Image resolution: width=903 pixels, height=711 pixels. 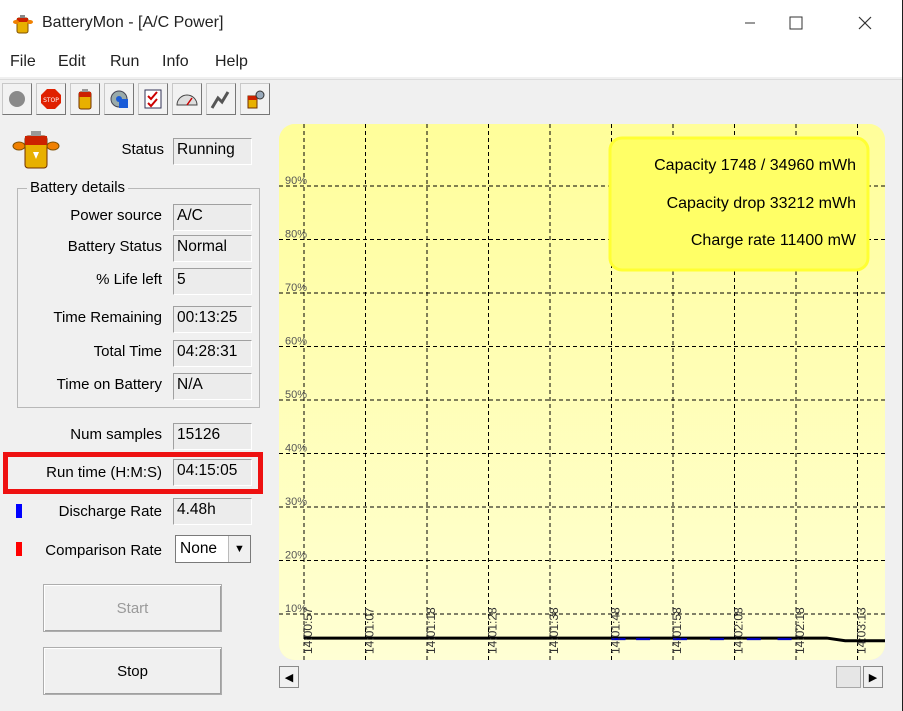 What do you see at coordinates (212, 319) in the screenshot?
I see `time-remaining-field: 00:13:25` at bounding box center [212, 319].